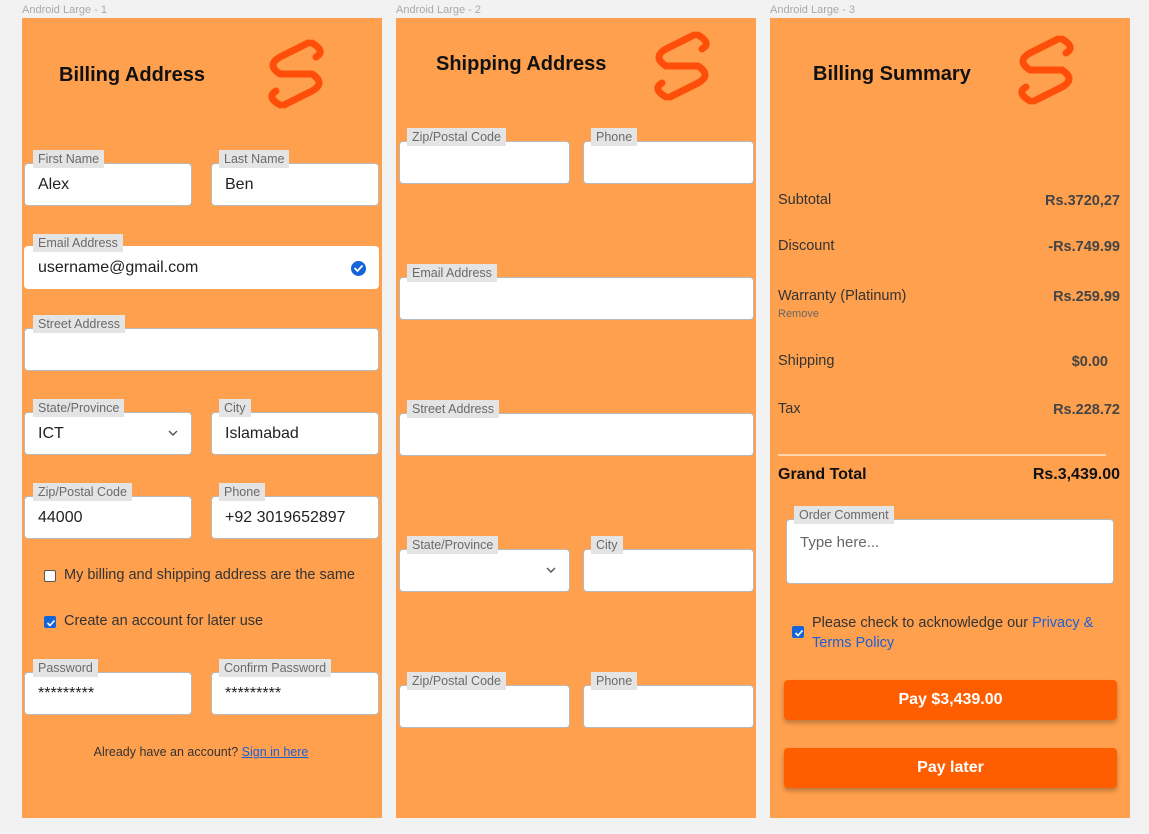  What do you see at coordinates (1082, 201) in the screenshot?
I see `subtotal-value: Rs.3720,27` at bounding box center [1082, 201].